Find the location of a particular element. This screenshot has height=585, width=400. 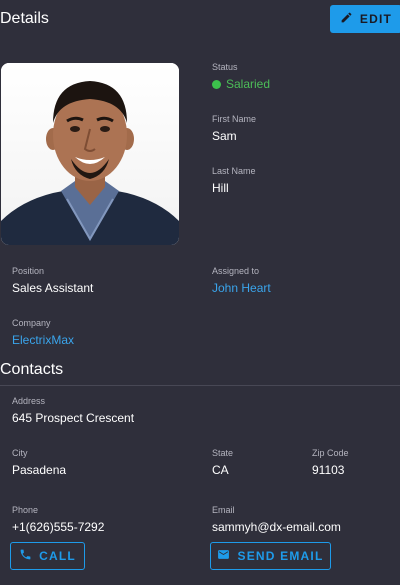

email-value: sammyh@dx-email.com is located at coordinates (276, 527).